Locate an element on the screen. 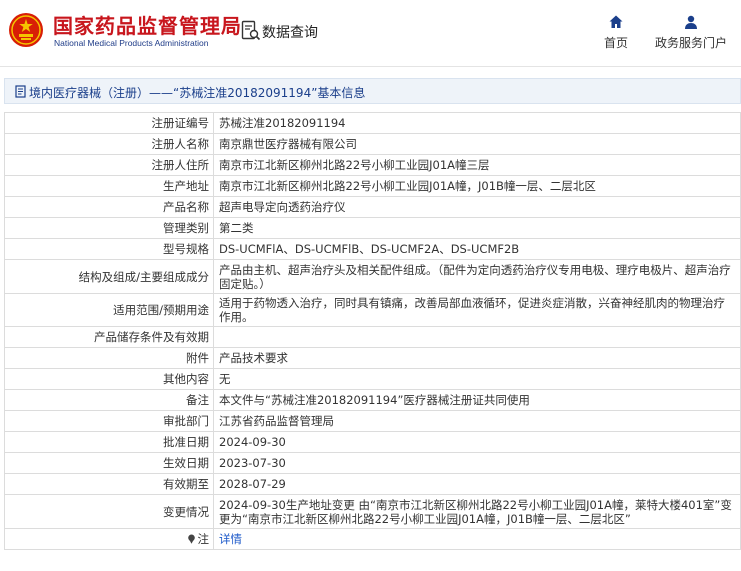  detail-title-bar: 境内医疗器械（注册）——“苏械注准20182091194”基本信息 is located at coordinates (372, 91).